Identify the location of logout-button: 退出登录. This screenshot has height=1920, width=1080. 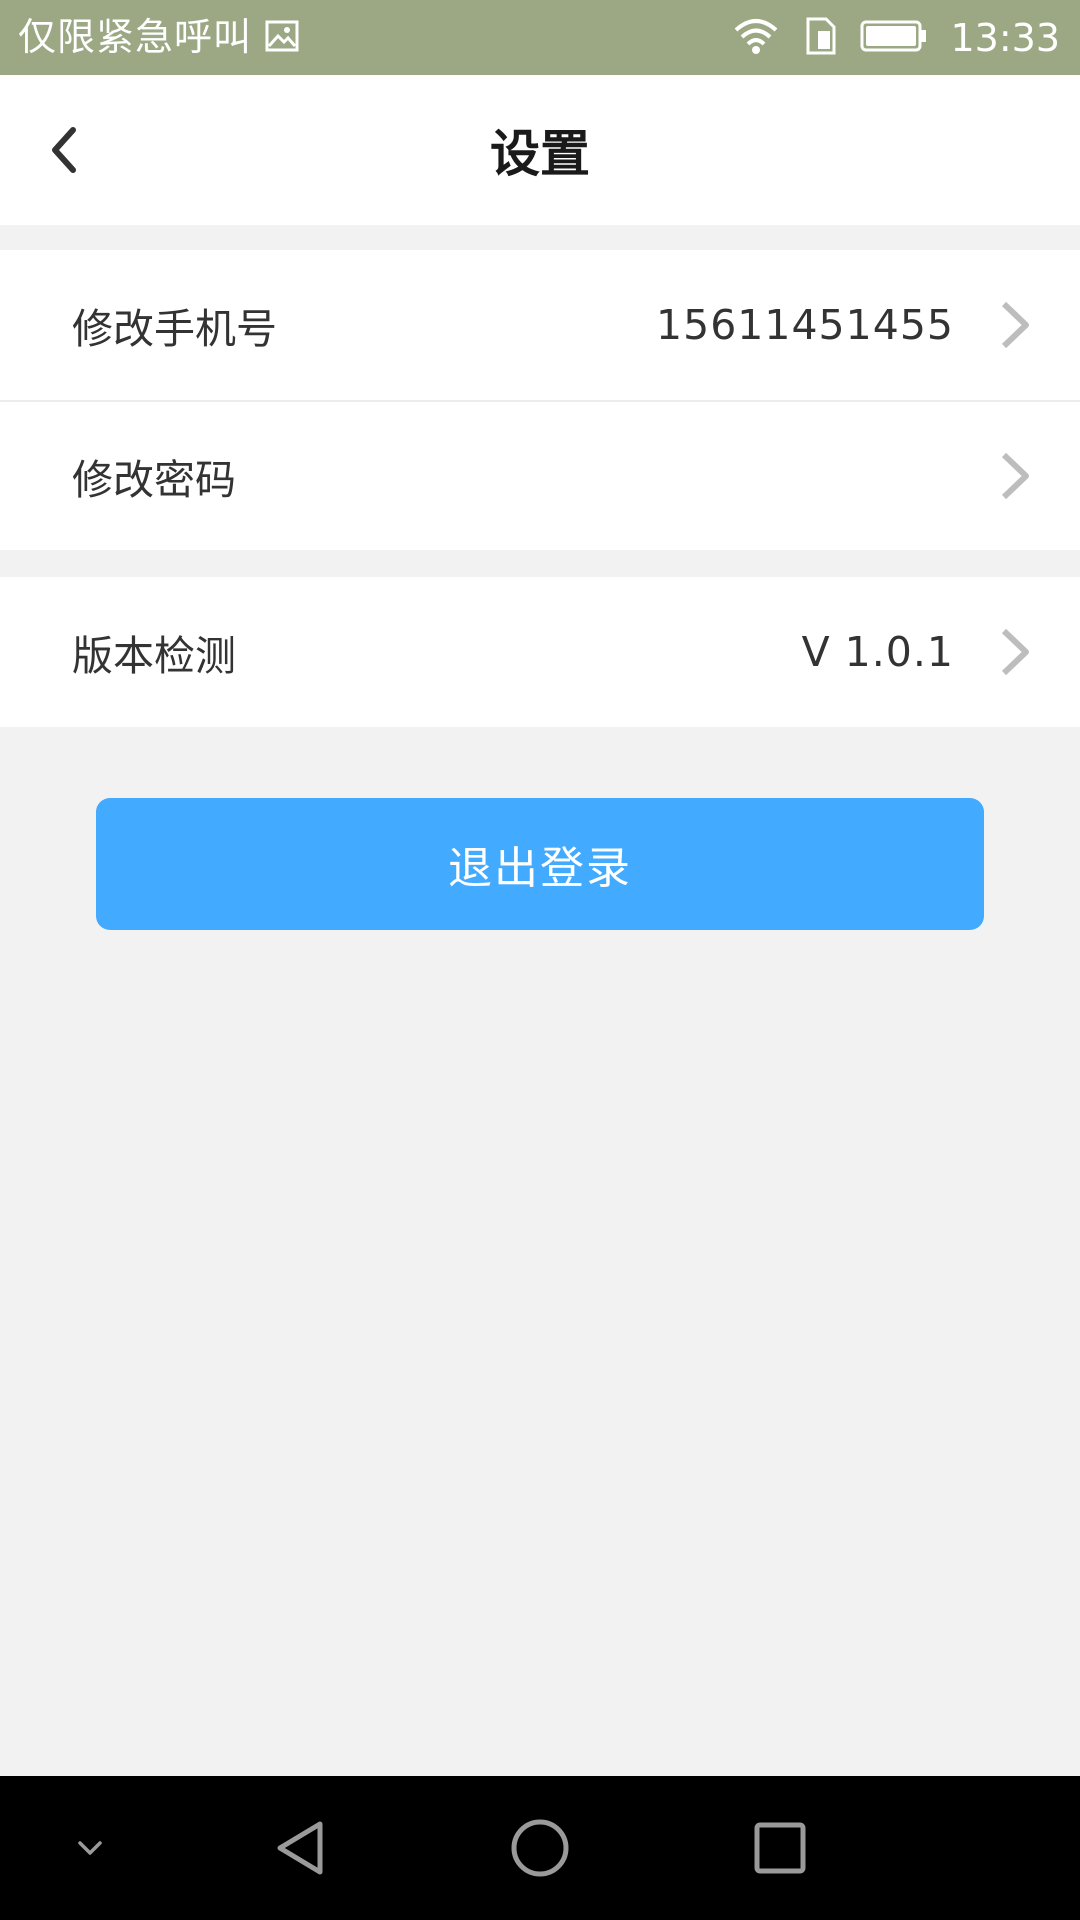
(540, 864).